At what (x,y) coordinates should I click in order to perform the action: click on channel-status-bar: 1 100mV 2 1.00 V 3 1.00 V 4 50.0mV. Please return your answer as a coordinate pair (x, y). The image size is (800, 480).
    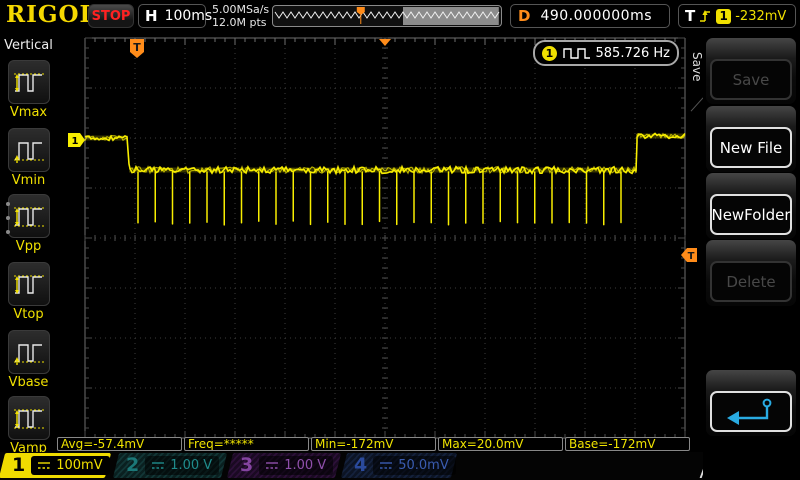
    Looking at the image, I should click on (400, 466).